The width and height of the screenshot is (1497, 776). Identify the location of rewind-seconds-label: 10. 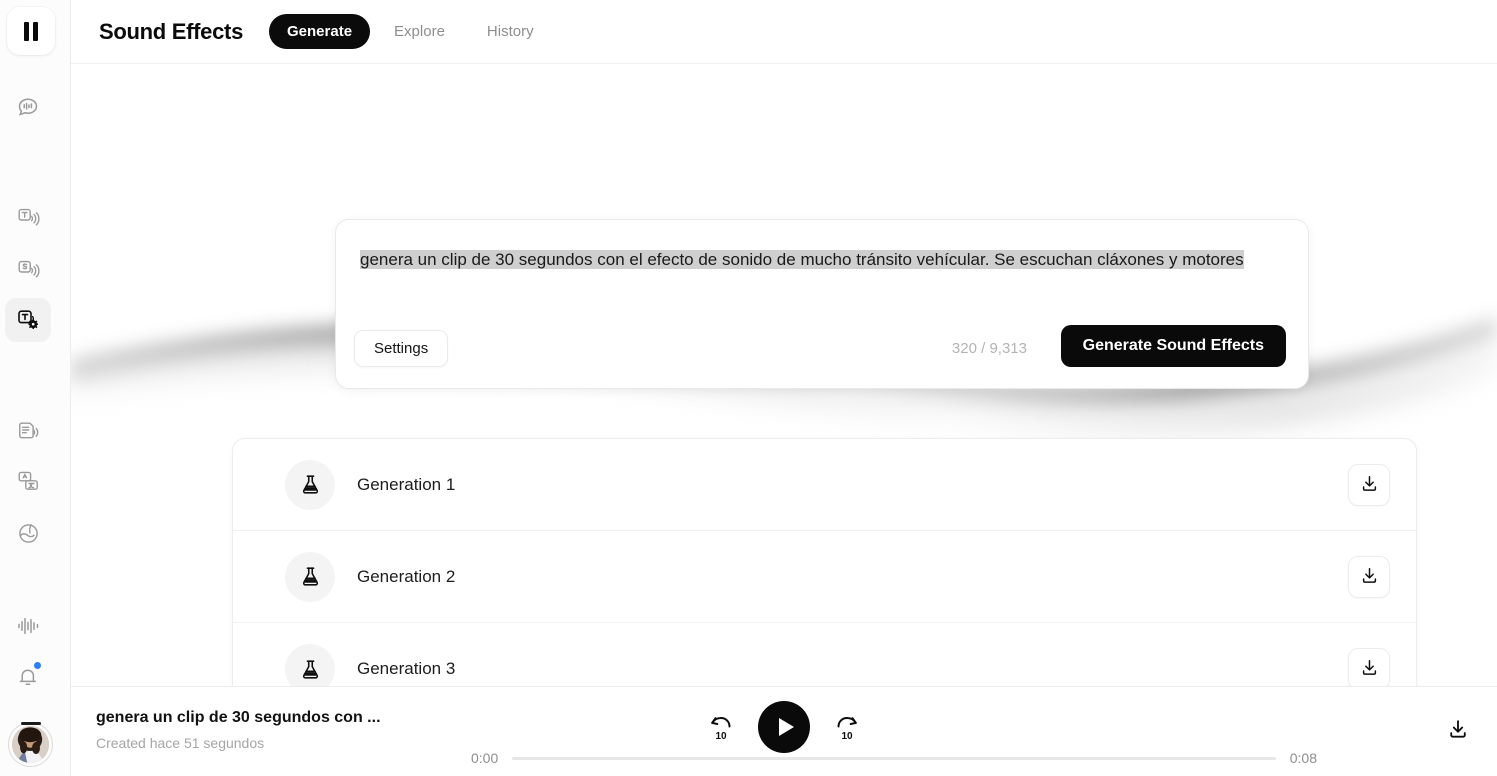
(721, 736).